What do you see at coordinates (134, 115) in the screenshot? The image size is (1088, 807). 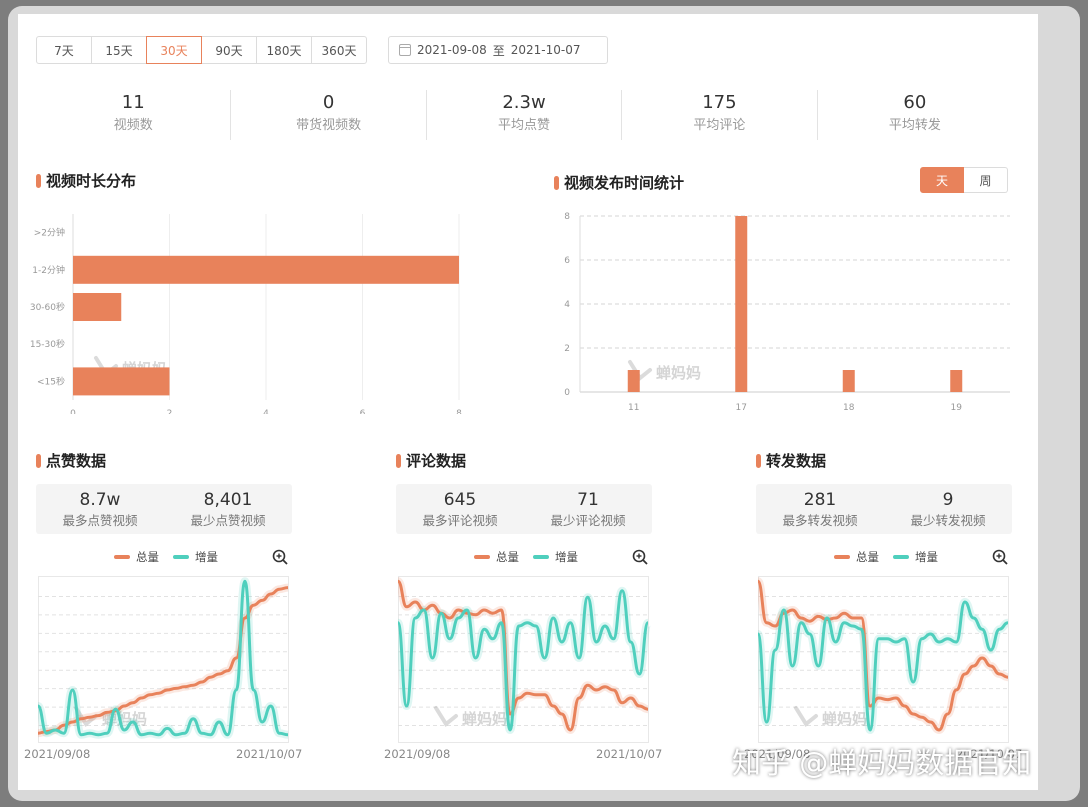 I see `stat-video-count: 11 视频数` at bounding box center [134, 115].